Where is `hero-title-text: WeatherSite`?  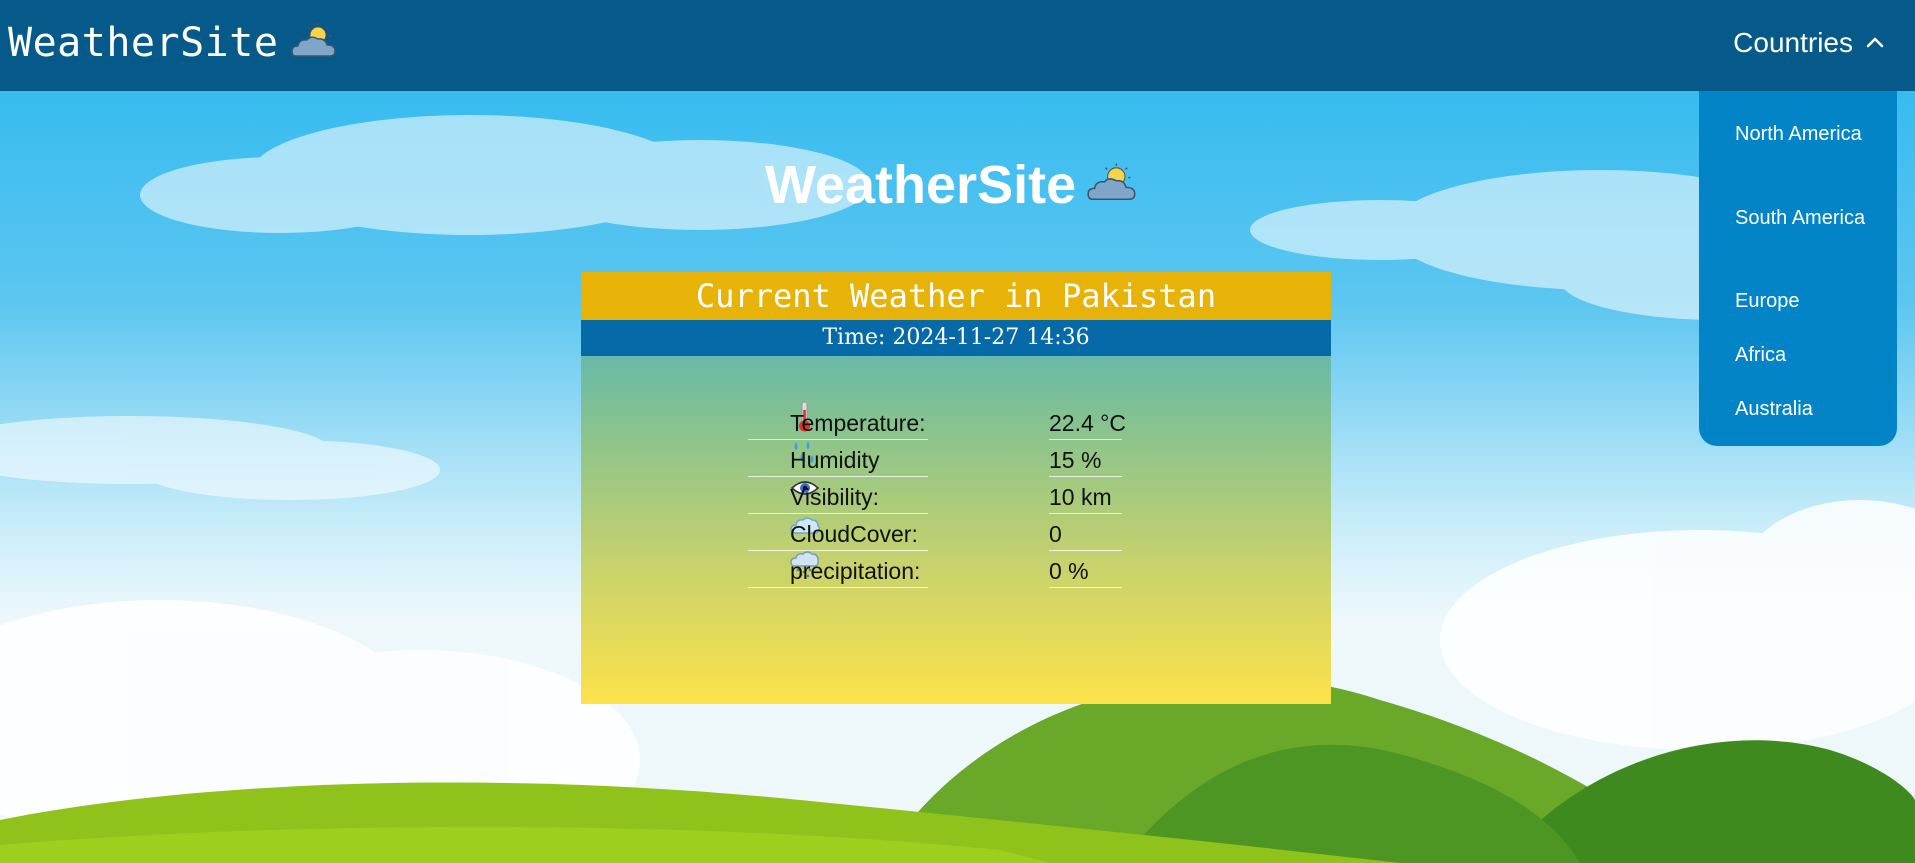 hero-title-text: WeatherSite is located at coordinates (921, 185).